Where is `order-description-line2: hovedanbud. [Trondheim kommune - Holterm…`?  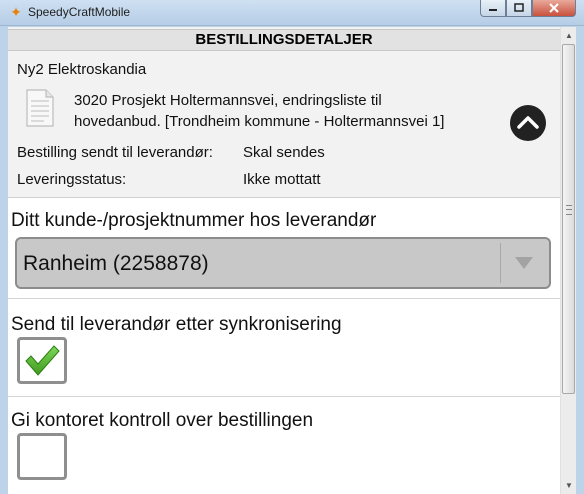
order-description-line2: hovedanbud. [Trondheim kommune - Holterm… is located at coordinates (259, 121).